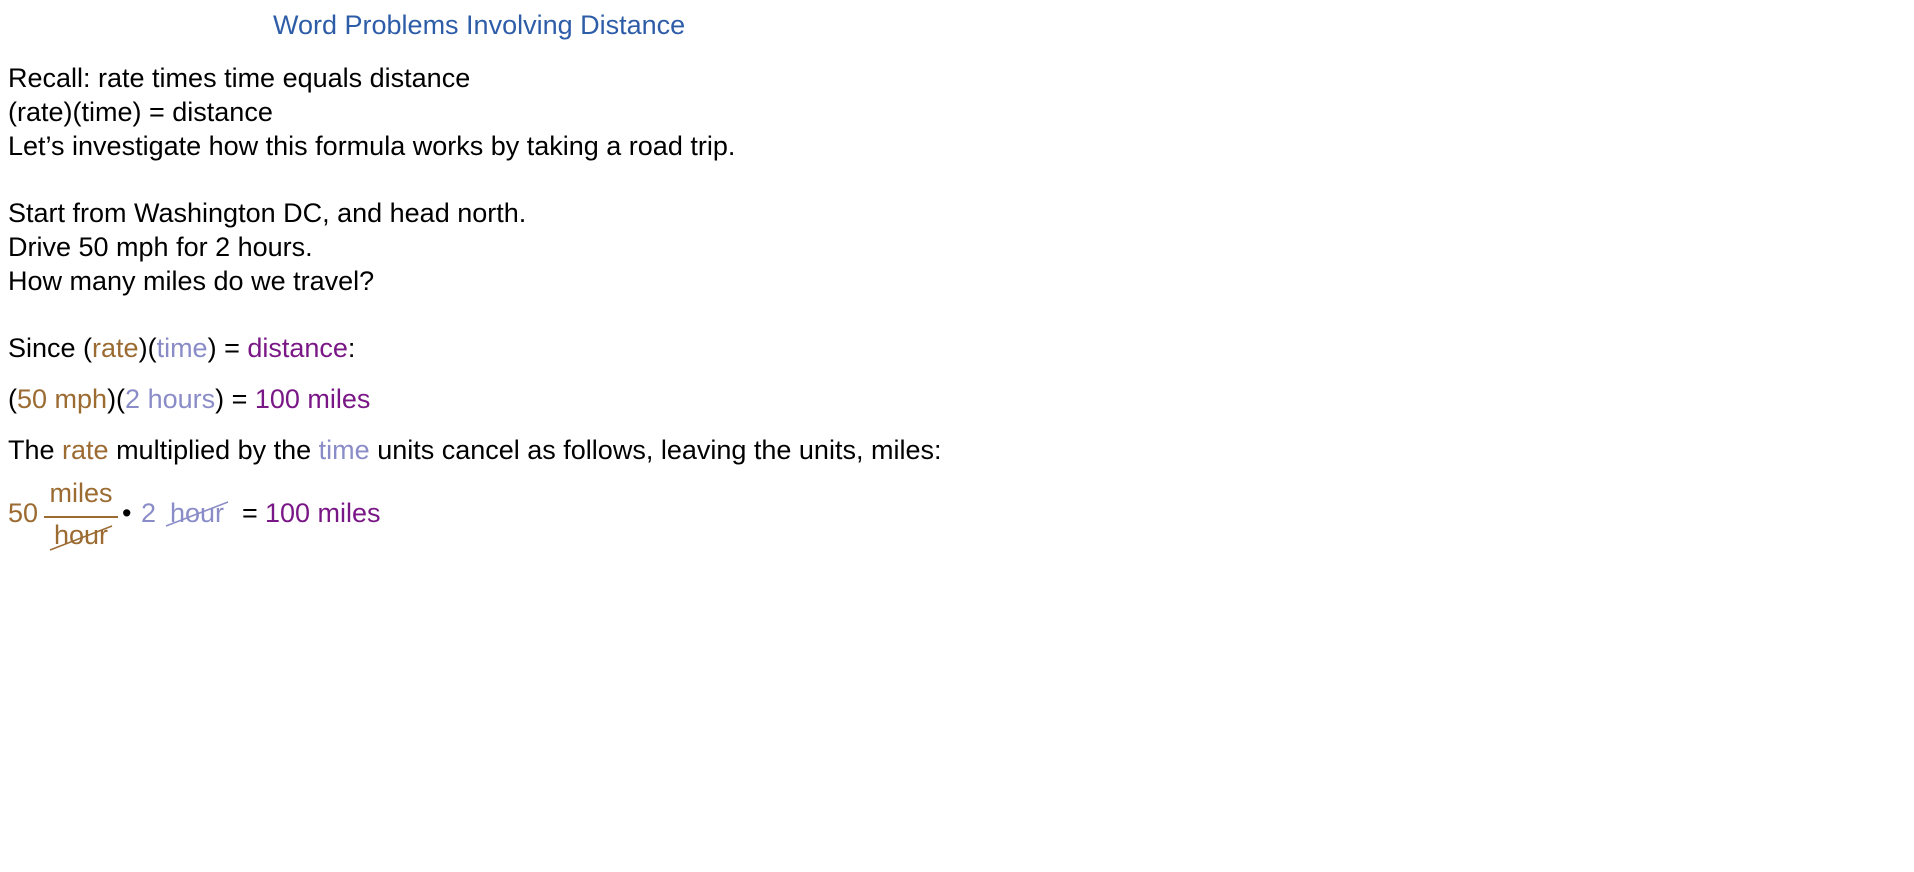 The height and width of the screenshot is (872, 1914). I want to click on computation-line: (50 mph)(2 hours) = 100 miles, so click(189, 399).